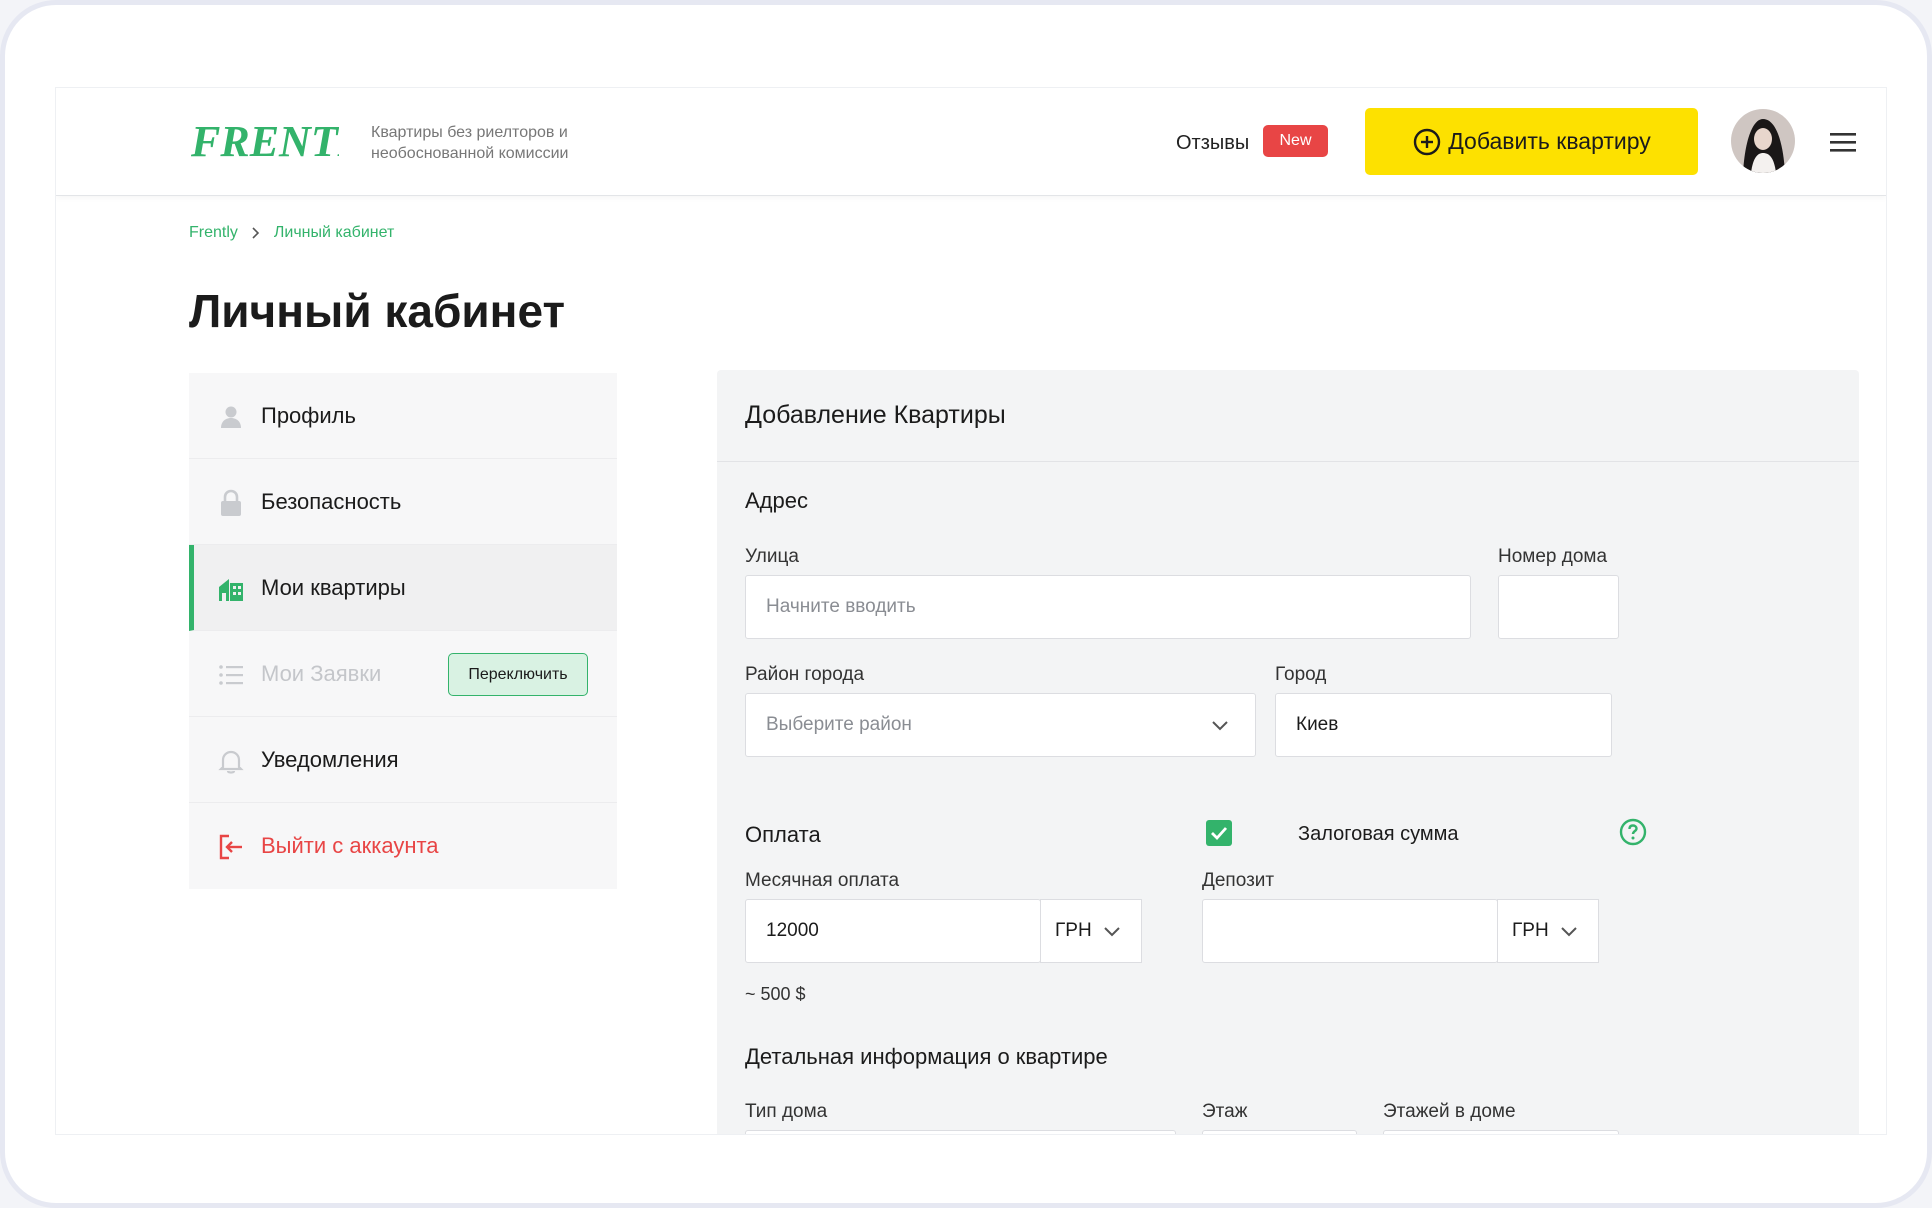 The width and height of the screenshot is (1932, 1208). I want to click on list-icon, so click(231, 675).